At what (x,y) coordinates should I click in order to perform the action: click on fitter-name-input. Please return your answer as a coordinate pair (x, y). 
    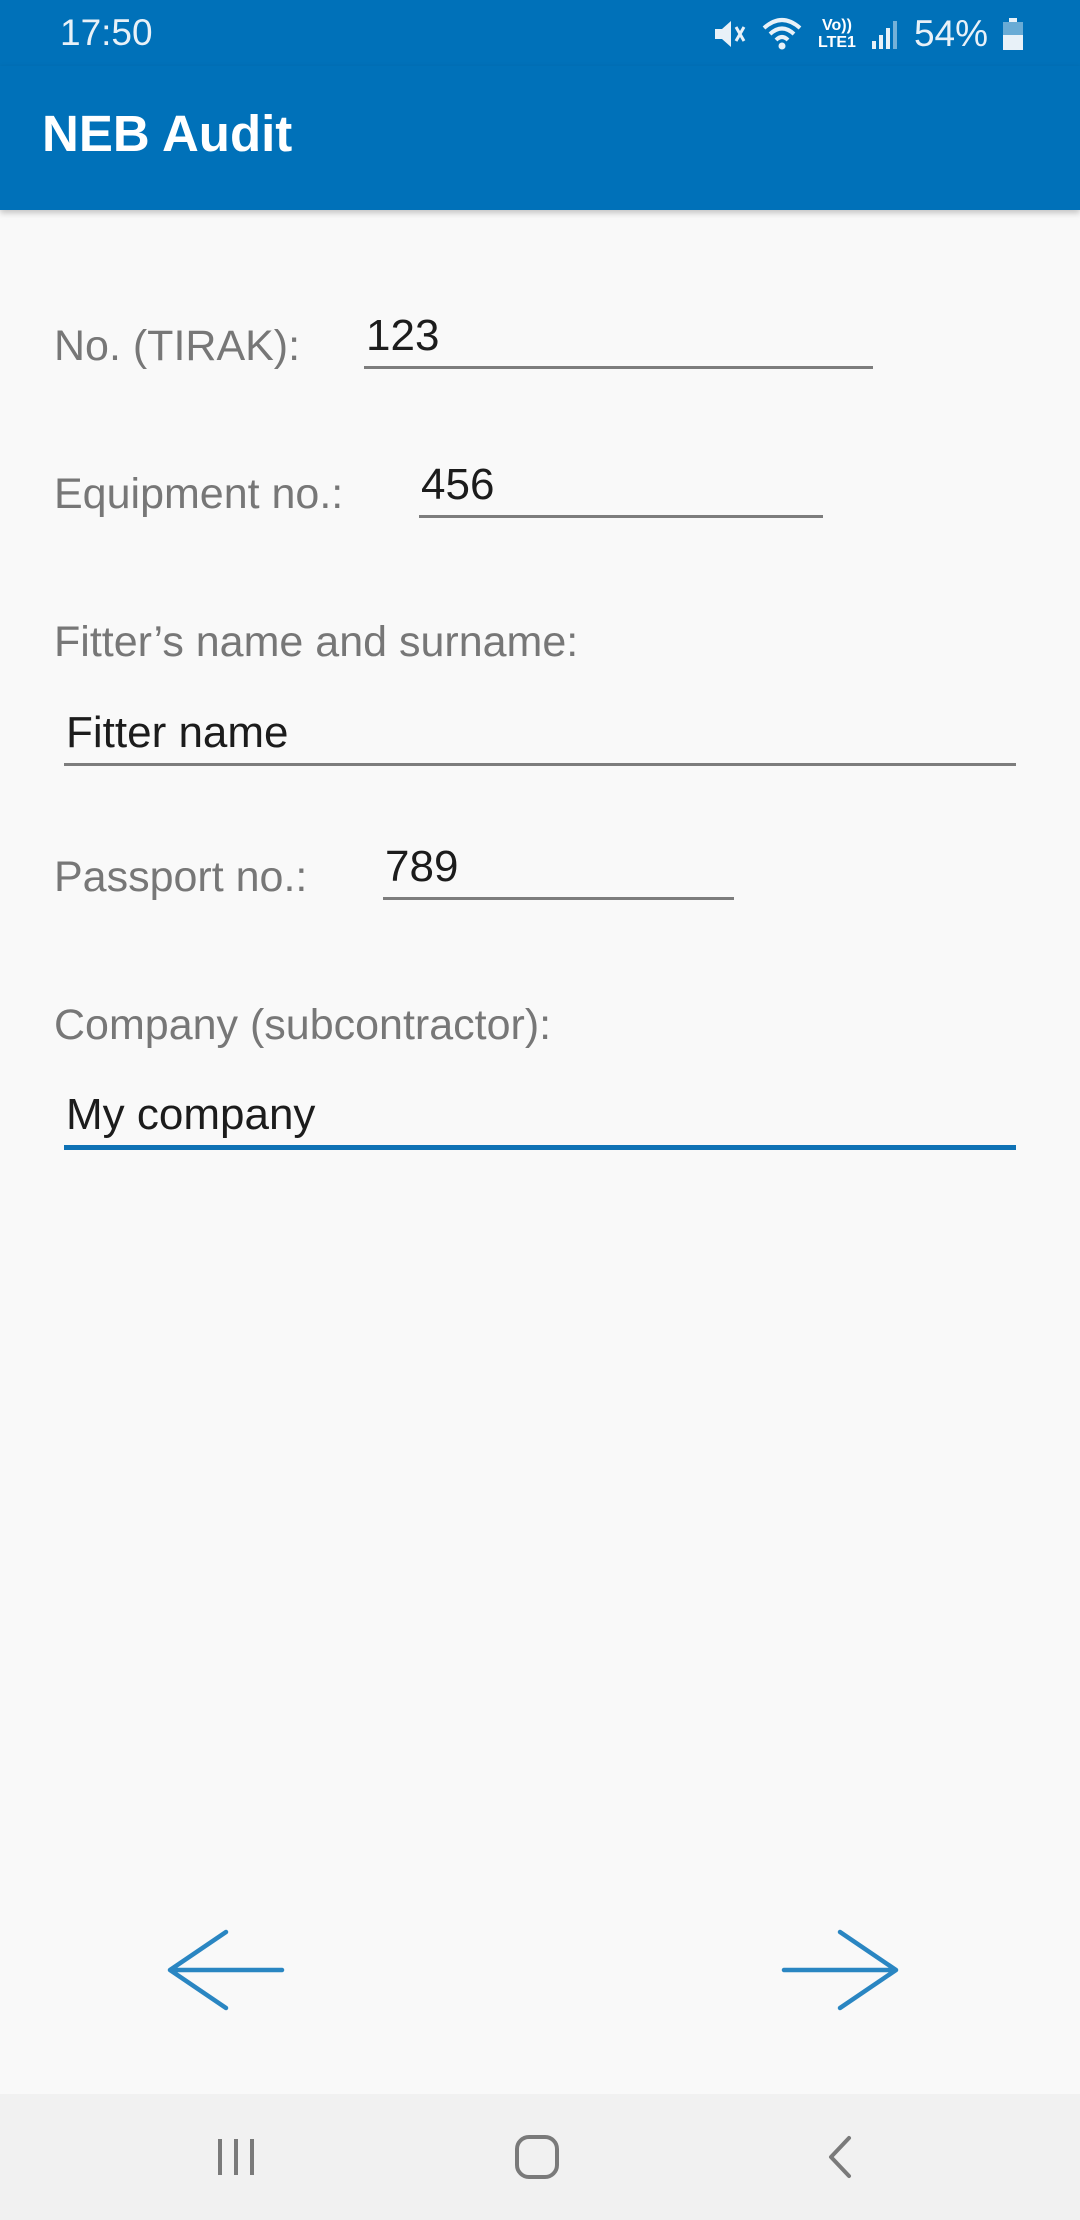
    Looking at the image, I should click on (541, 733).